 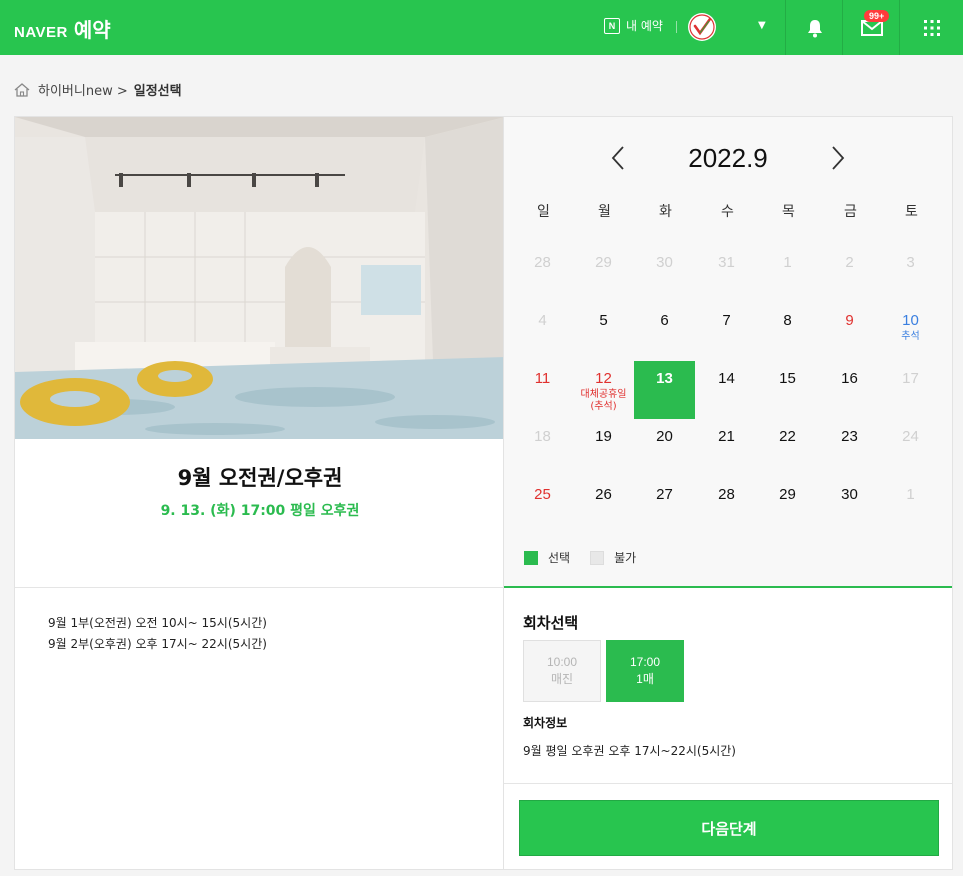 What do you see at coordinates (787, 390) in the screenshot?
I see `calendar-day: 15` at bounding box center [787, 390].